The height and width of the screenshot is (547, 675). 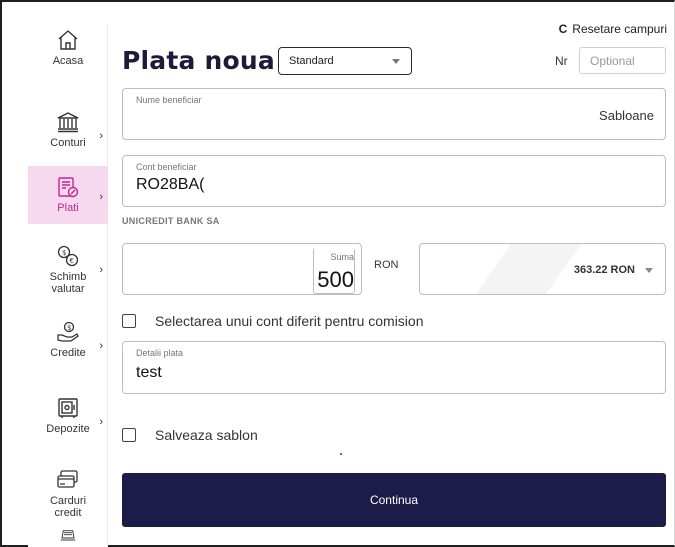 I want to click on sidebar-item-acasa: Acasa, so click(x=68, y=57).